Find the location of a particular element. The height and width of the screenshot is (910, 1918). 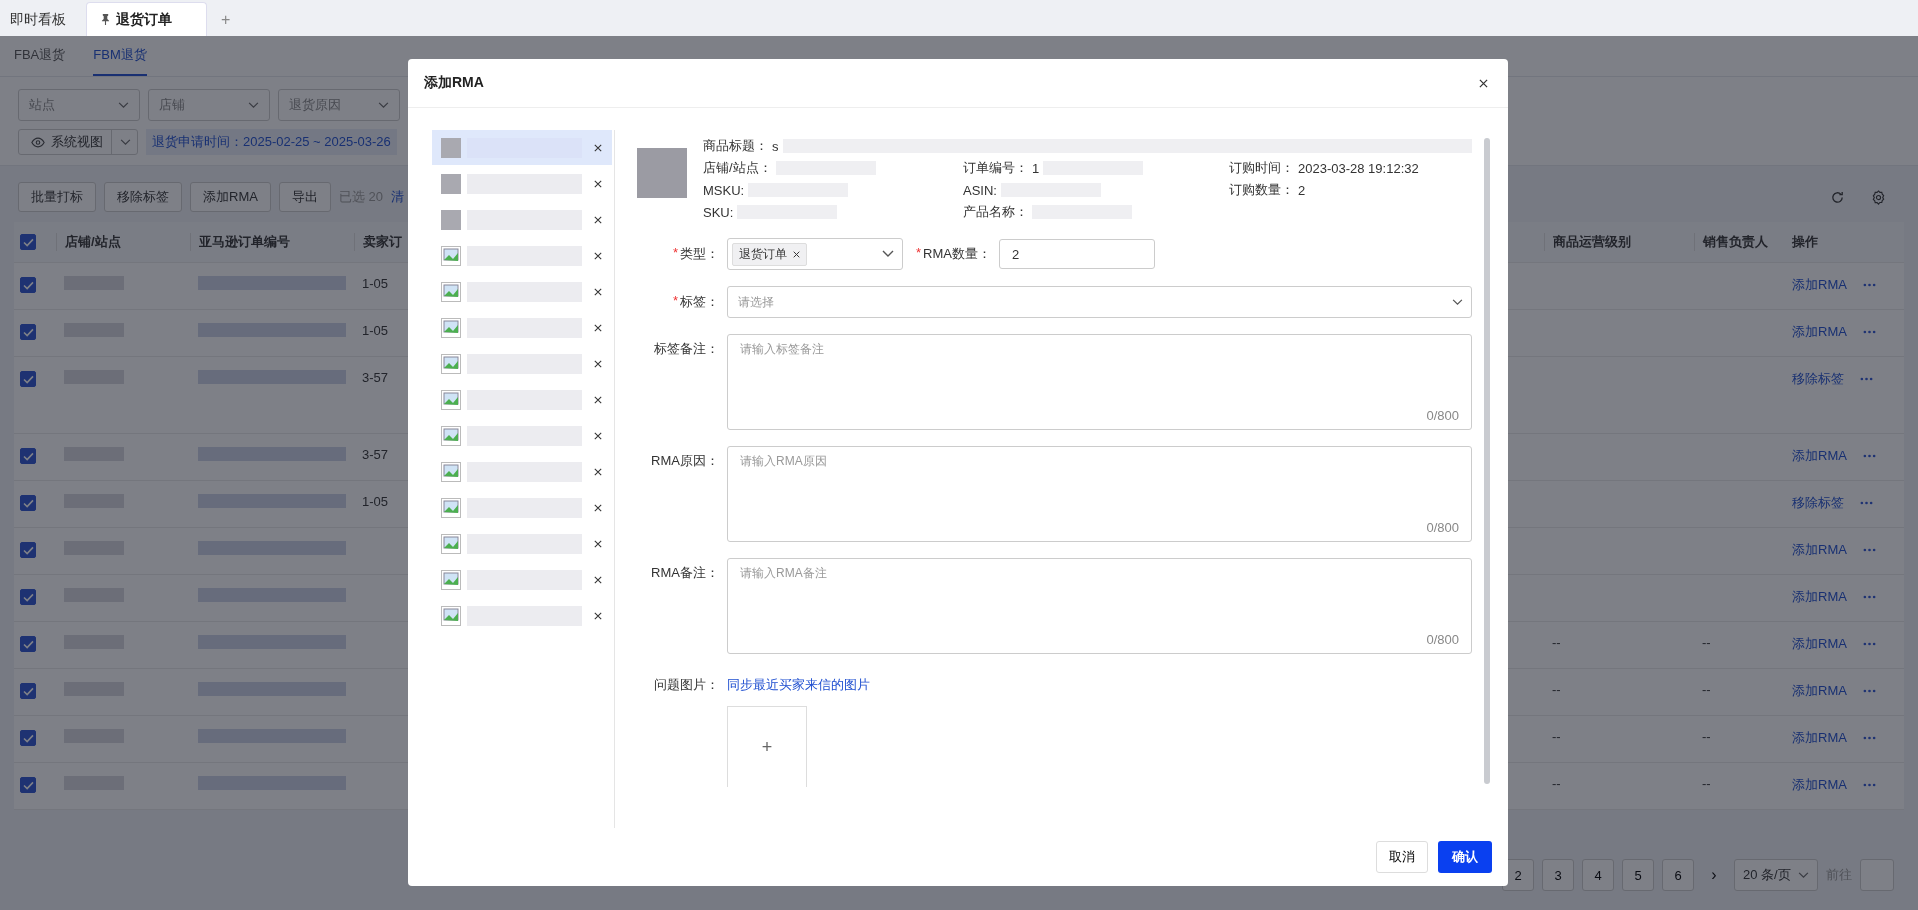

refresh-icon is located at coordinates (1837, 197).